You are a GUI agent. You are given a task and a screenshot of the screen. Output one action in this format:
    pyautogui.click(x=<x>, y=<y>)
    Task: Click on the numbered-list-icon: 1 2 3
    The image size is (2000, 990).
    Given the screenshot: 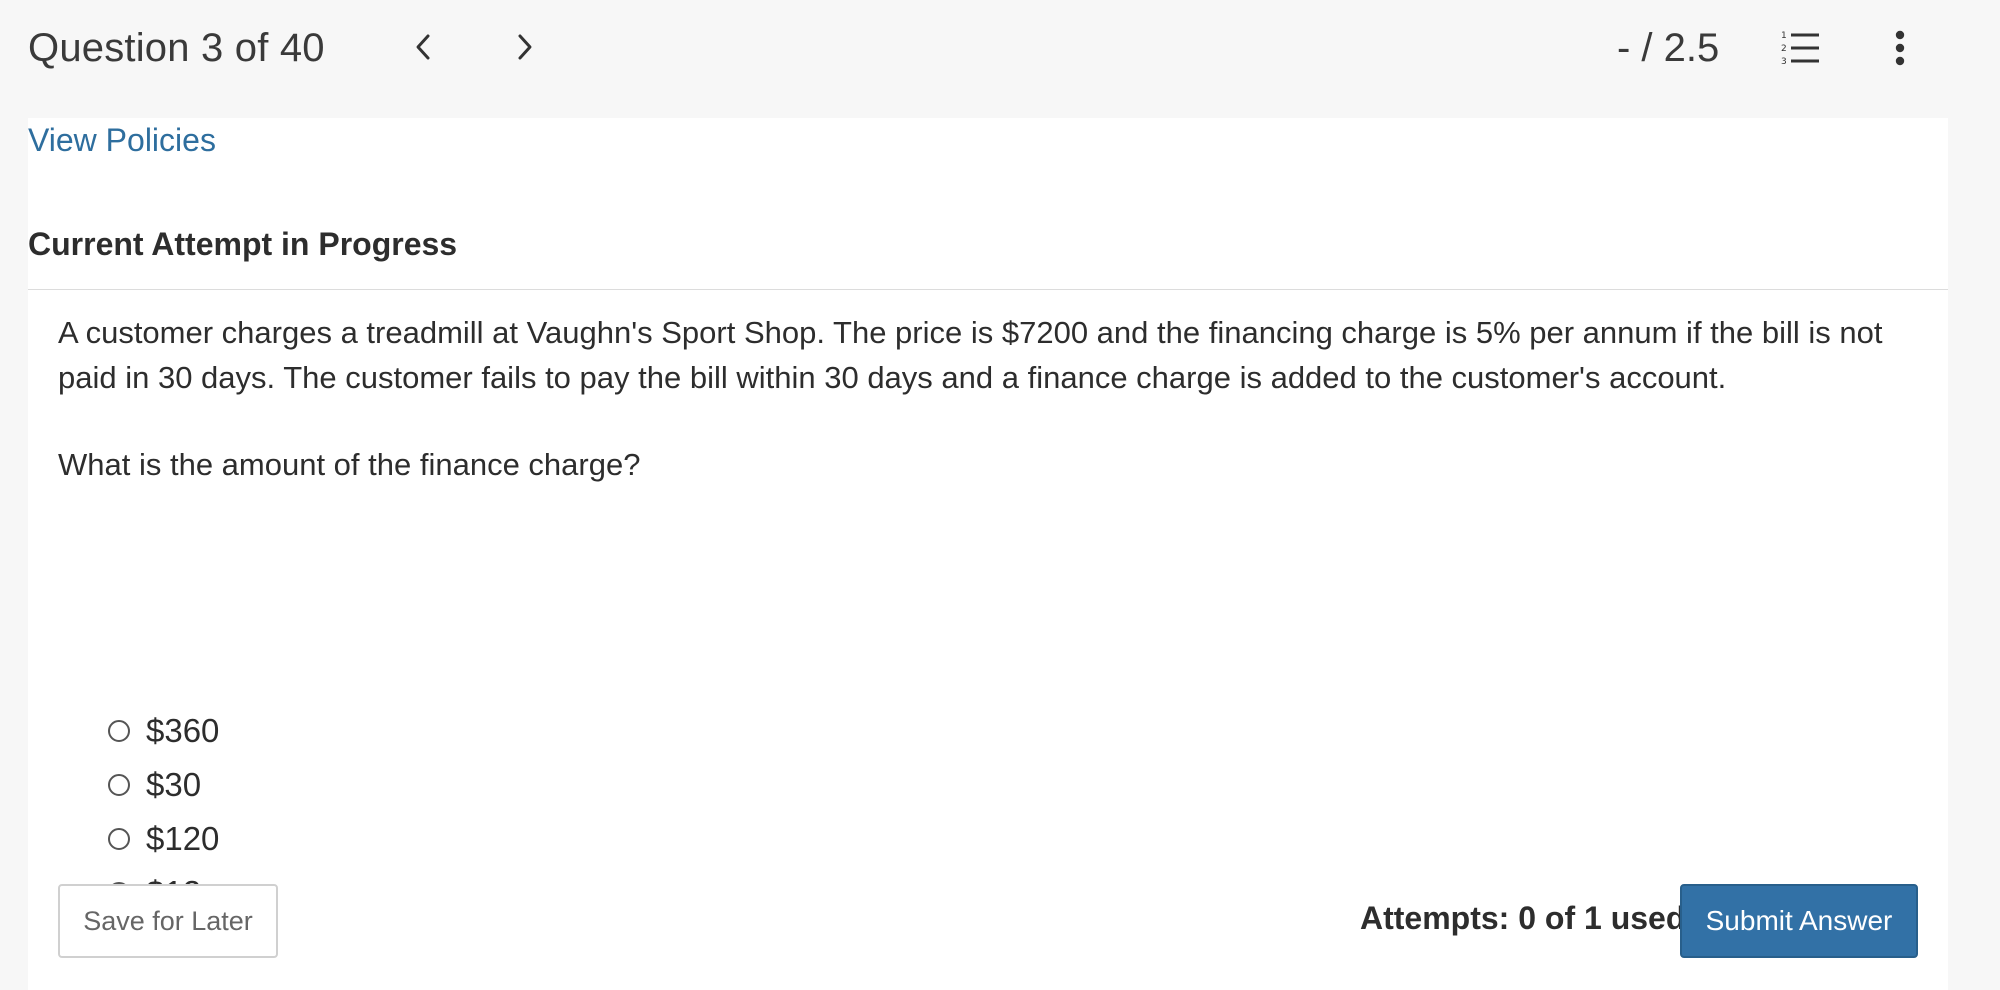 What is the action you would take?
    pyautogui.click(x=1800, y=49)
    